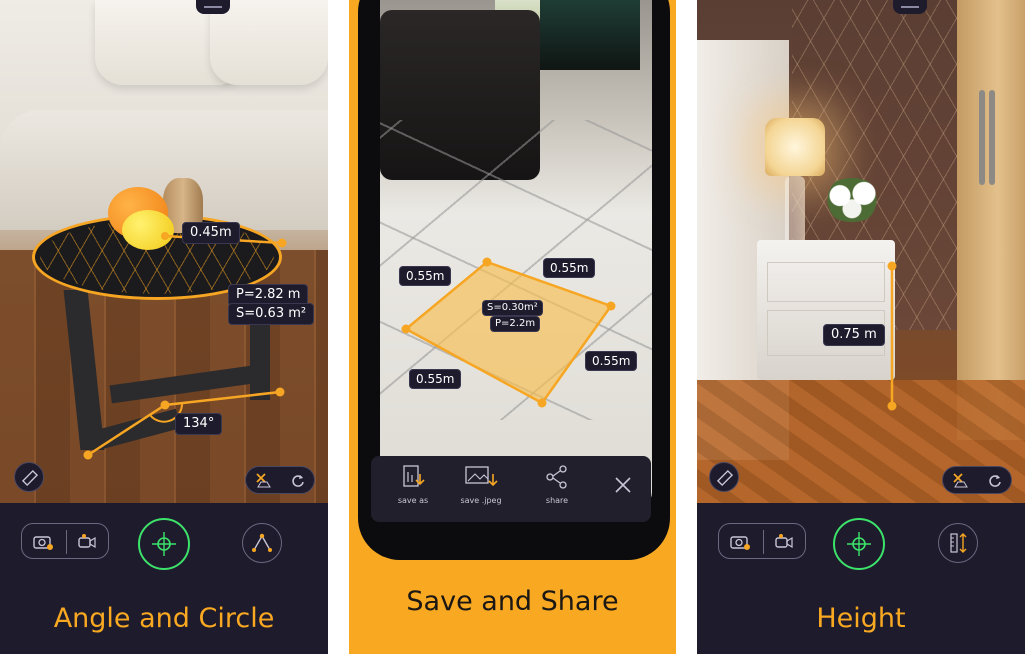  What do you see at coordinates (515, 324) in the screenshot?
I see `perimeter-label: P=2.2m` at bounding box center [515, 324].